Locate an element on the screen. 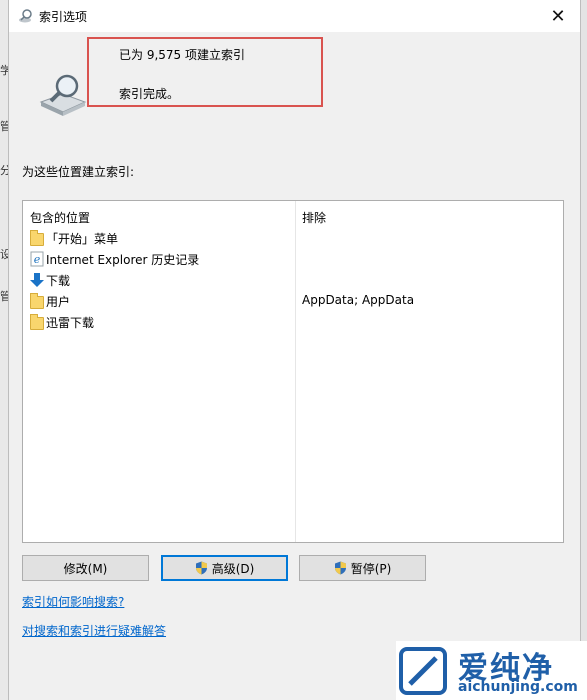  advanced-button-label: 高级(D) is located at coordinates (233, 568).